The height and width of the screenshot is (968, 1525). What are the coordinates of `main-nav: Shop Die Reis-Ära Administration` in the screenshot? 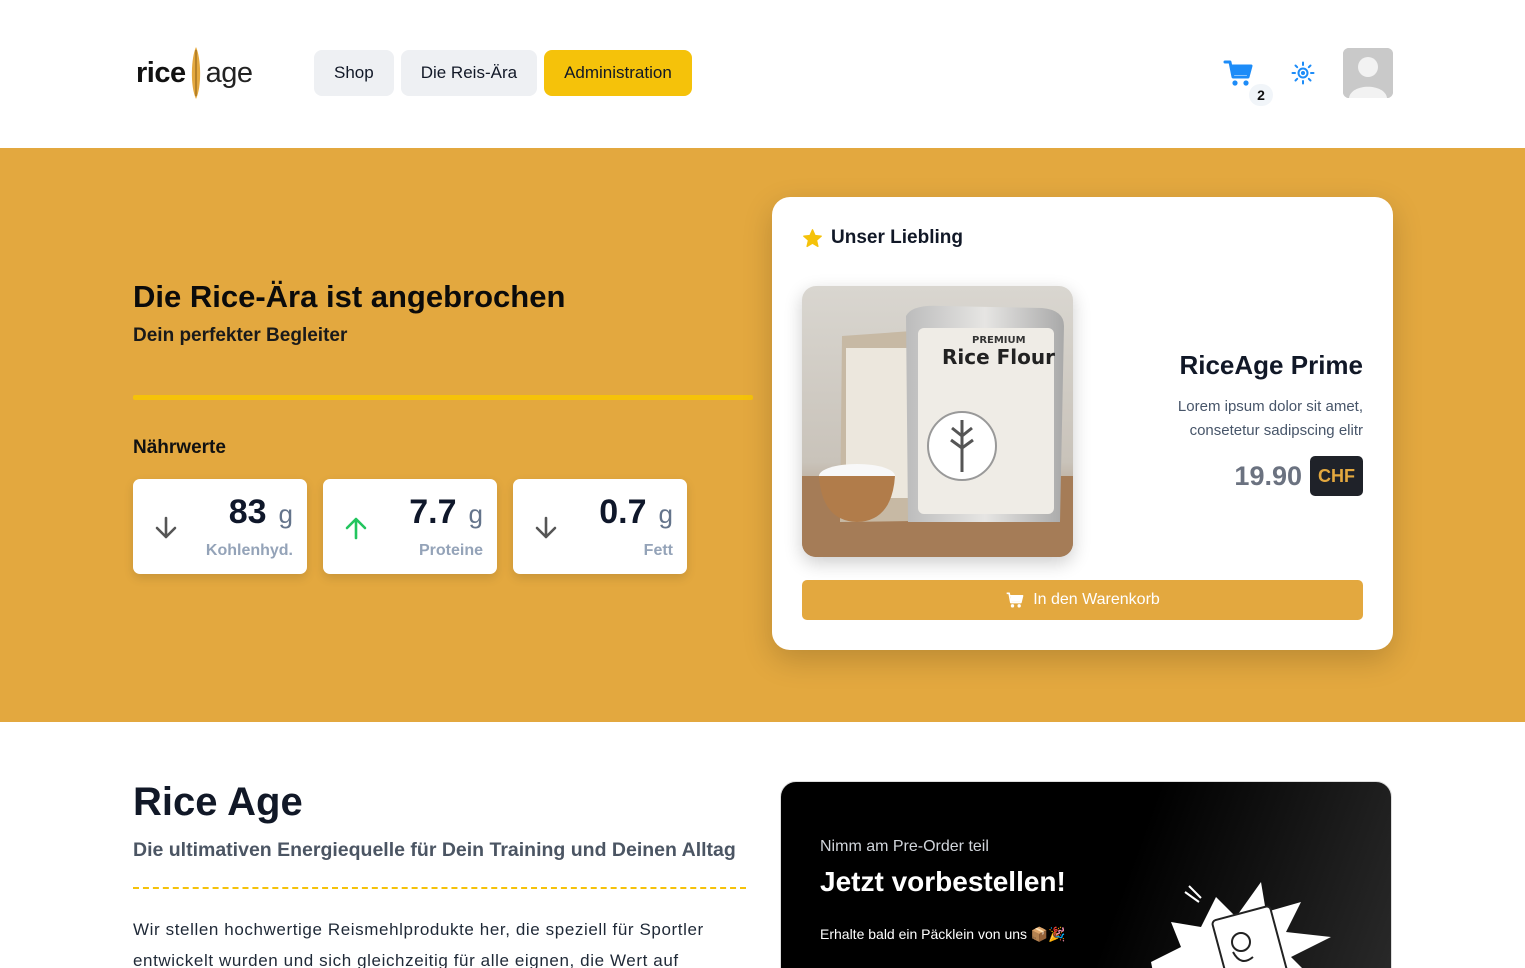 It's located at (503, 73).